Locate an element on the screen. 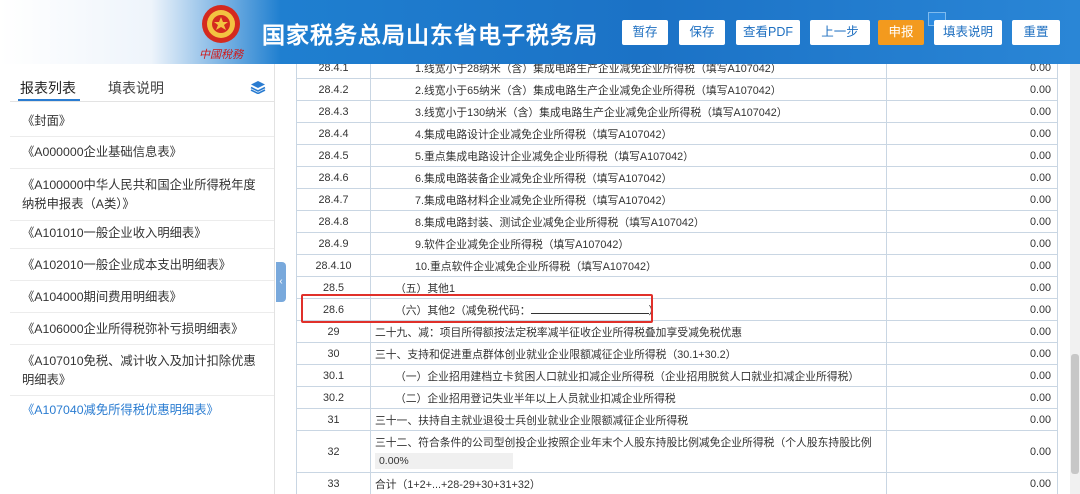 The image size is (1080, 494). row-description: （六）其他2（减免税代码： ） is located at coordinates (628, 309).